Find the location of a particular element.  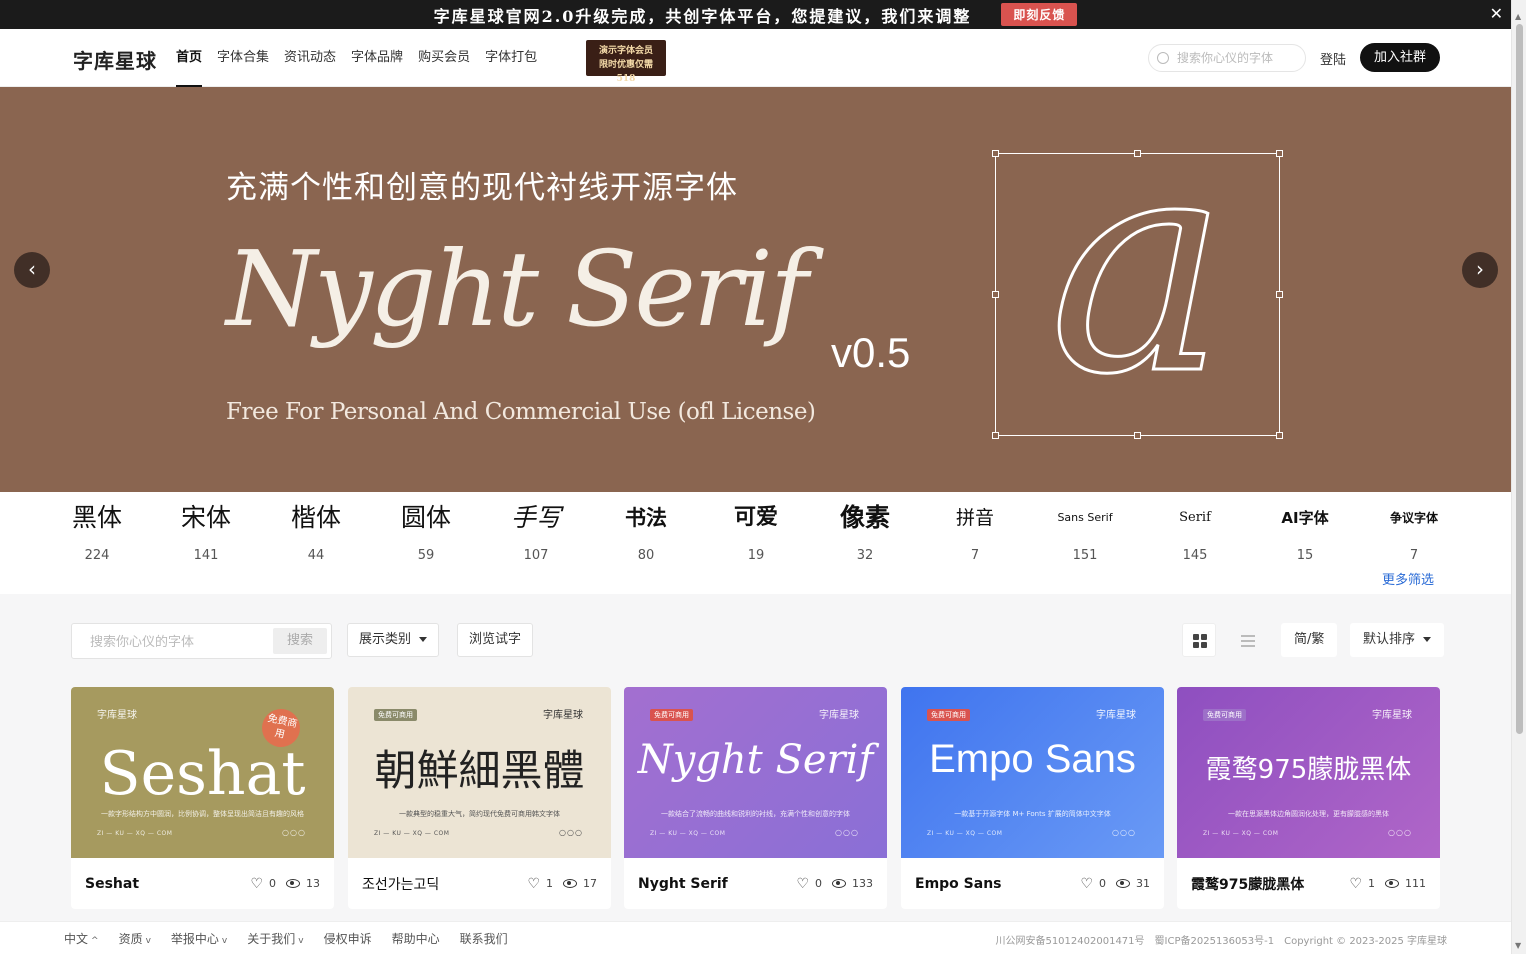

category-pixel: 像素 32 is located at coordinates (865, 532).